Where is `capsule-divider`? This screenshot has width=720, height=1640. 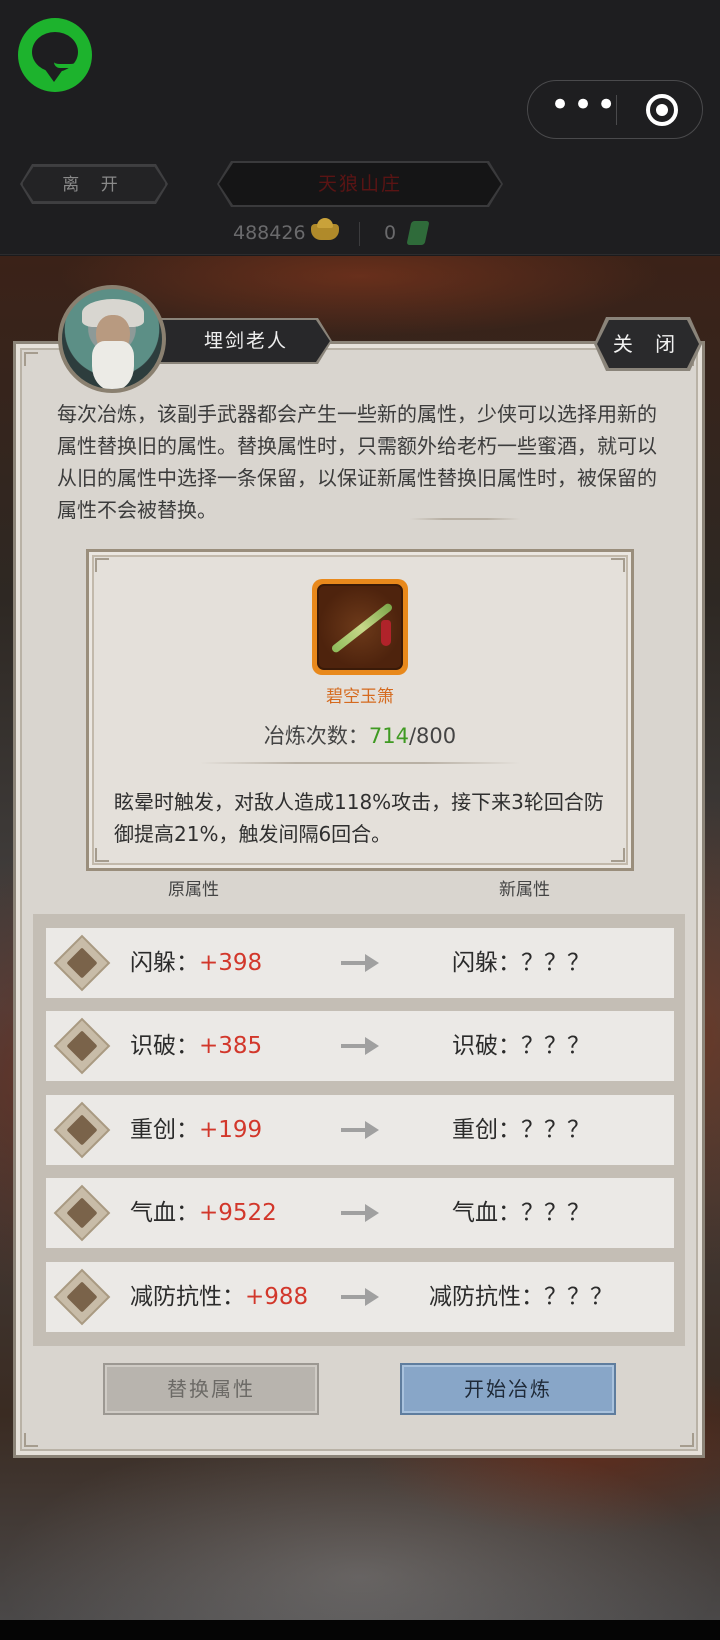 capsule-divider is located at coordinates (616, 110).